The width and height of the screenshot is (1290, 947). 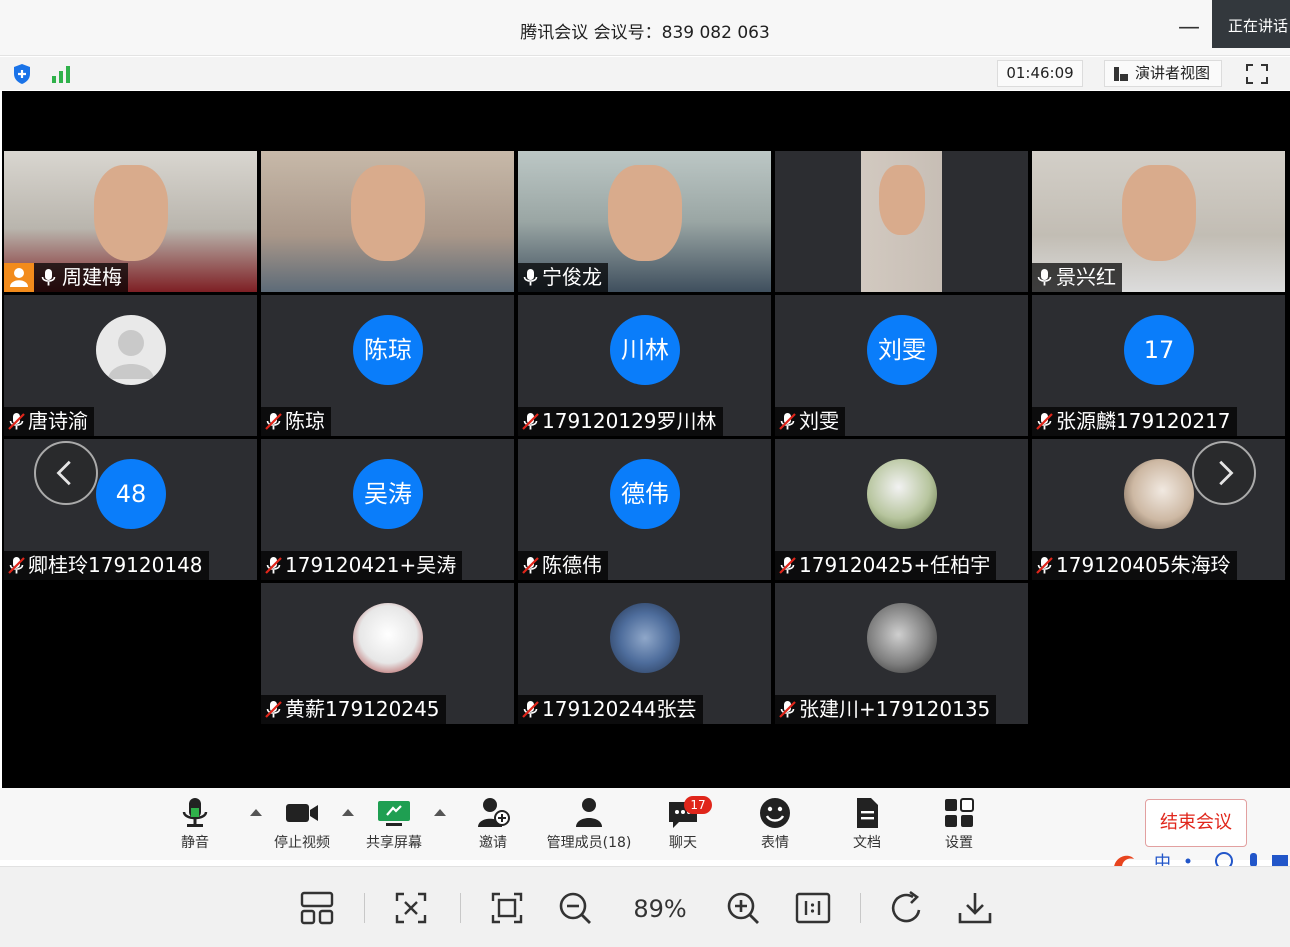 I want to click on participant-tile: 吴涛 179120421+吴涛, so click(x=387, y=509).